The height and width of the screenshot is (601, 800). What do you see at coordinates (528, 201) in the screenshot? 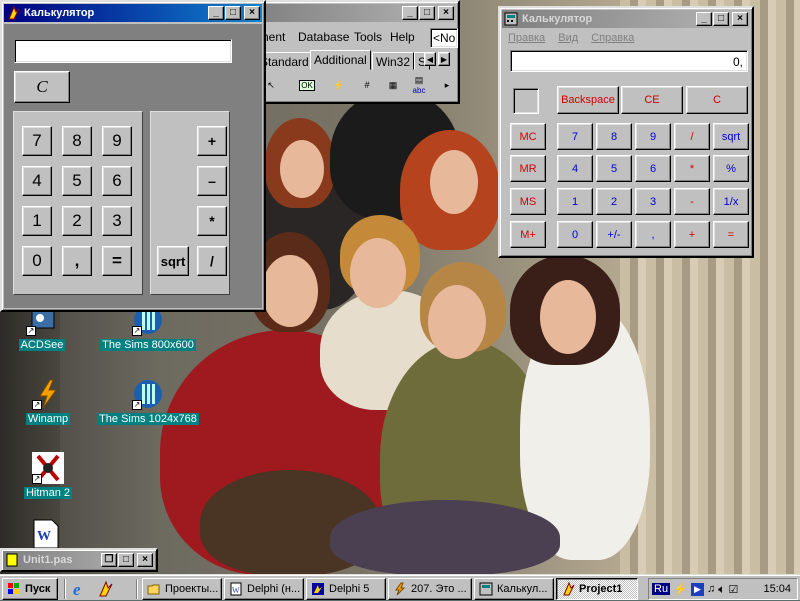
I see `memory-store-button: MS` at bounding box center [528, 201].